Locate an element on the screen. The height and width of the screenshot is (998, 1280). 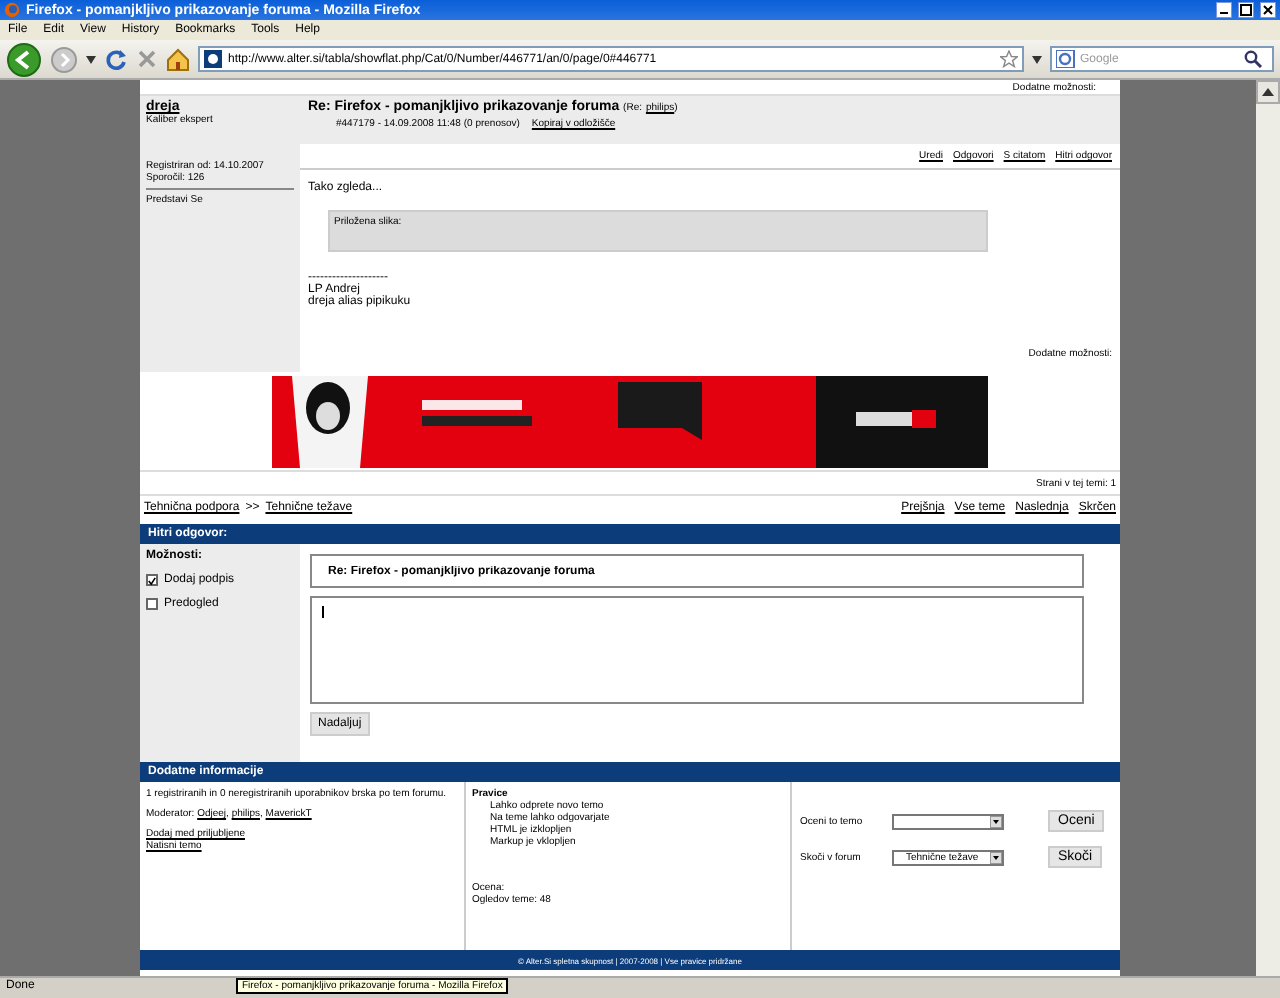
back-button is located at coordinates (24, 59).